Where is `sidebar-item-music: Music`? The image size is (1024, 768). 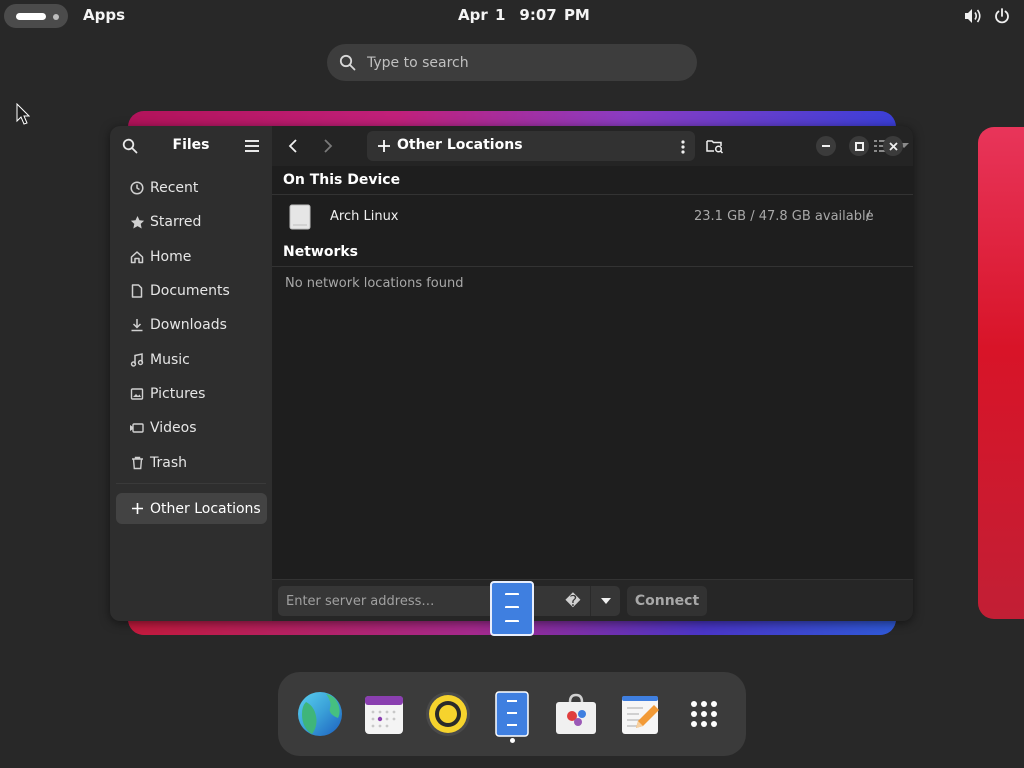
sidebar-item-music: Music is located at coordinates (191, 359).